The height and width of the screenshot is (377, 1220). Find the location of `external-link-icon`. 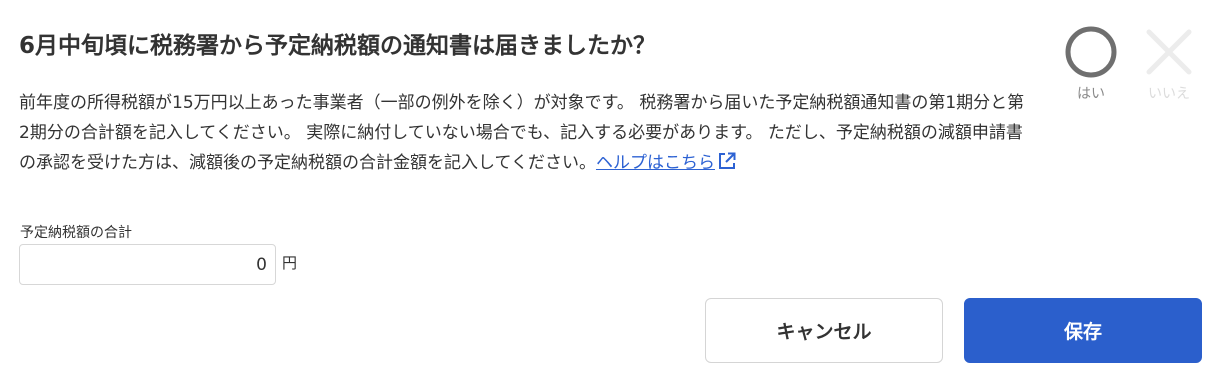

external-link-icon is located at coordinates (727, 161).